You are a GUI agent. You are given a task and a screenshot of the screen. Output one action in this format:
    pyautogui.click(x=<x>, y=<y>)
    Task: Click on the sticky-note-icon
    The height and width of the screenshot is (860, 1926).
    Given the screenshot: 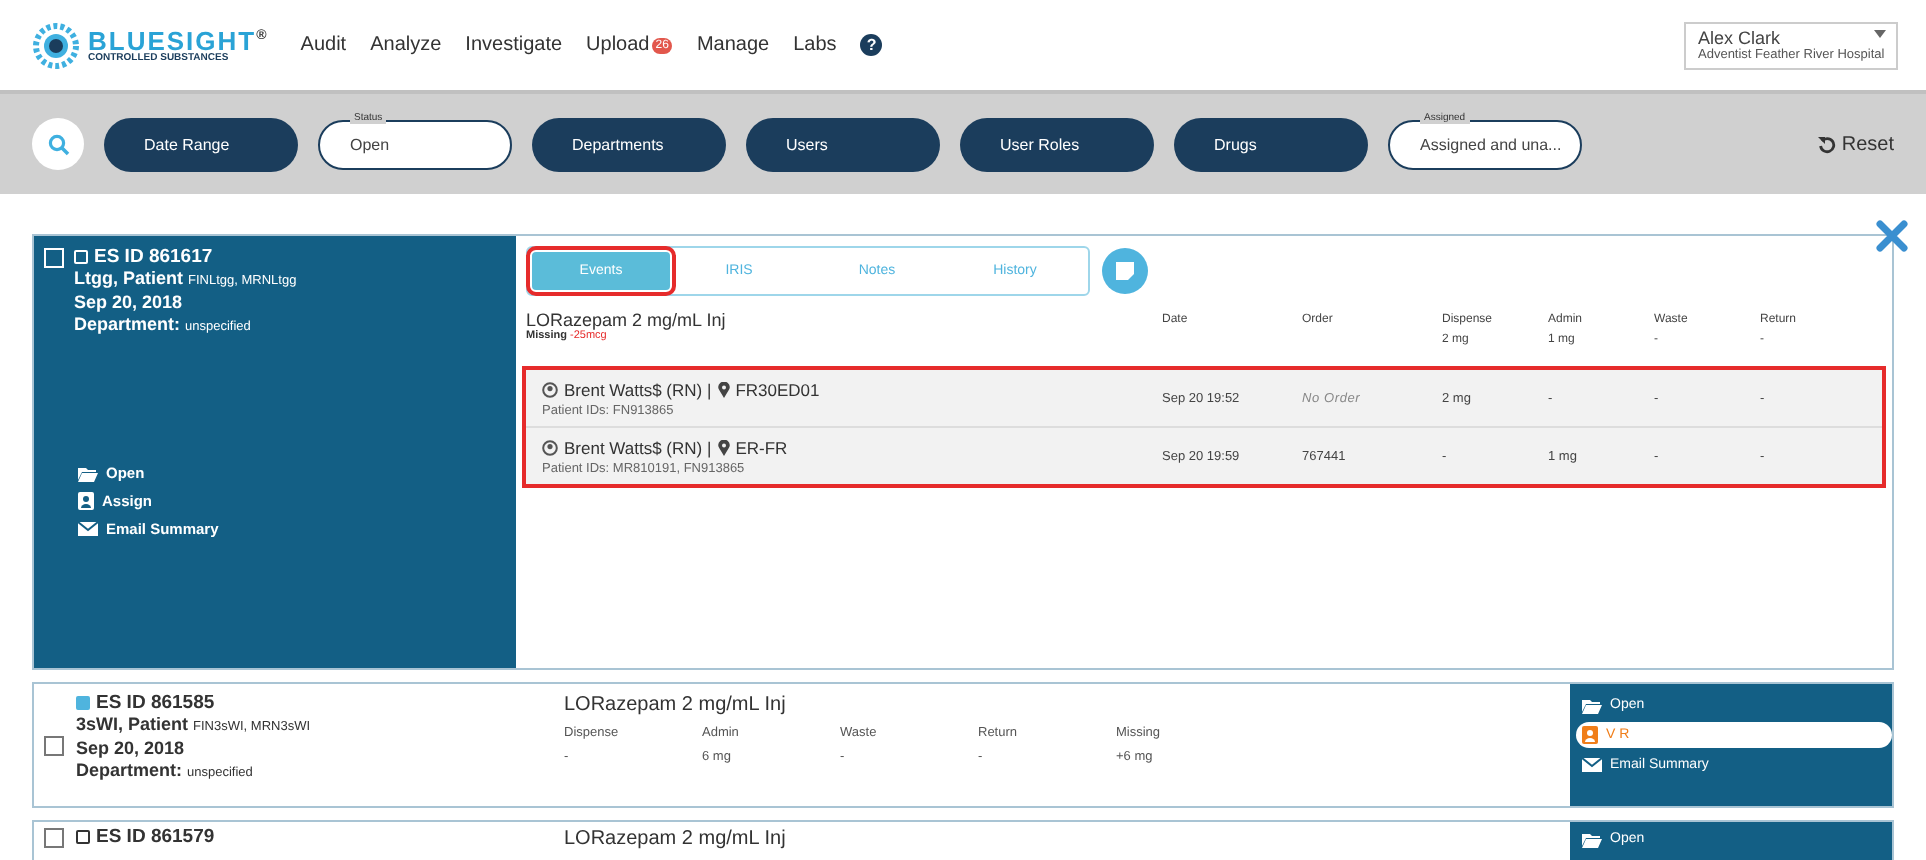 What is the action you would take?
    pyautogui.click(x=1125, y=271)
    